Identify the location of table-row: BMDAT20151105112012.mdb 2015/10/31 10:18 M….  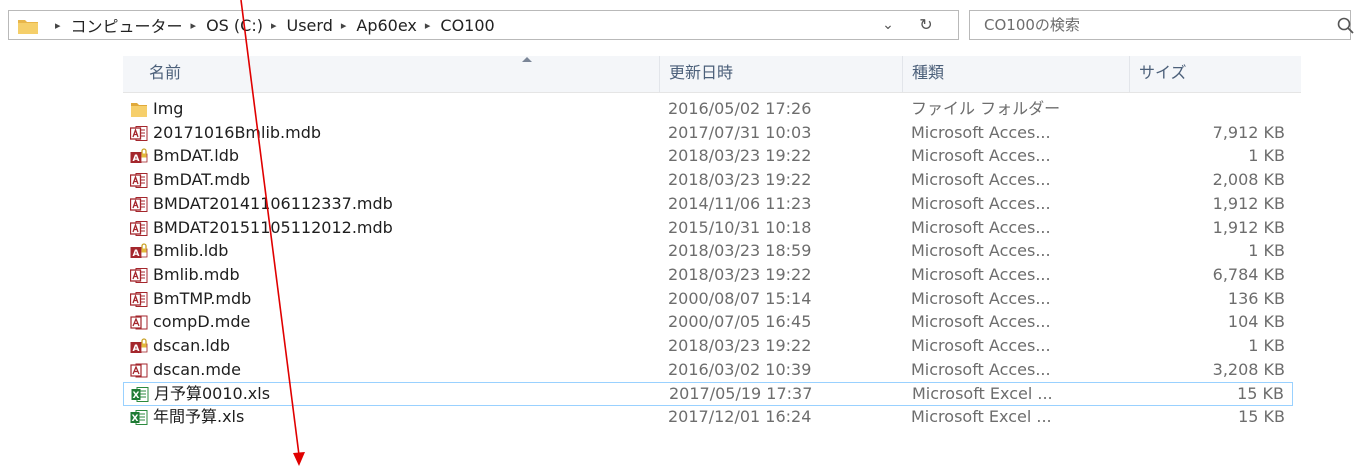
(708, 229).